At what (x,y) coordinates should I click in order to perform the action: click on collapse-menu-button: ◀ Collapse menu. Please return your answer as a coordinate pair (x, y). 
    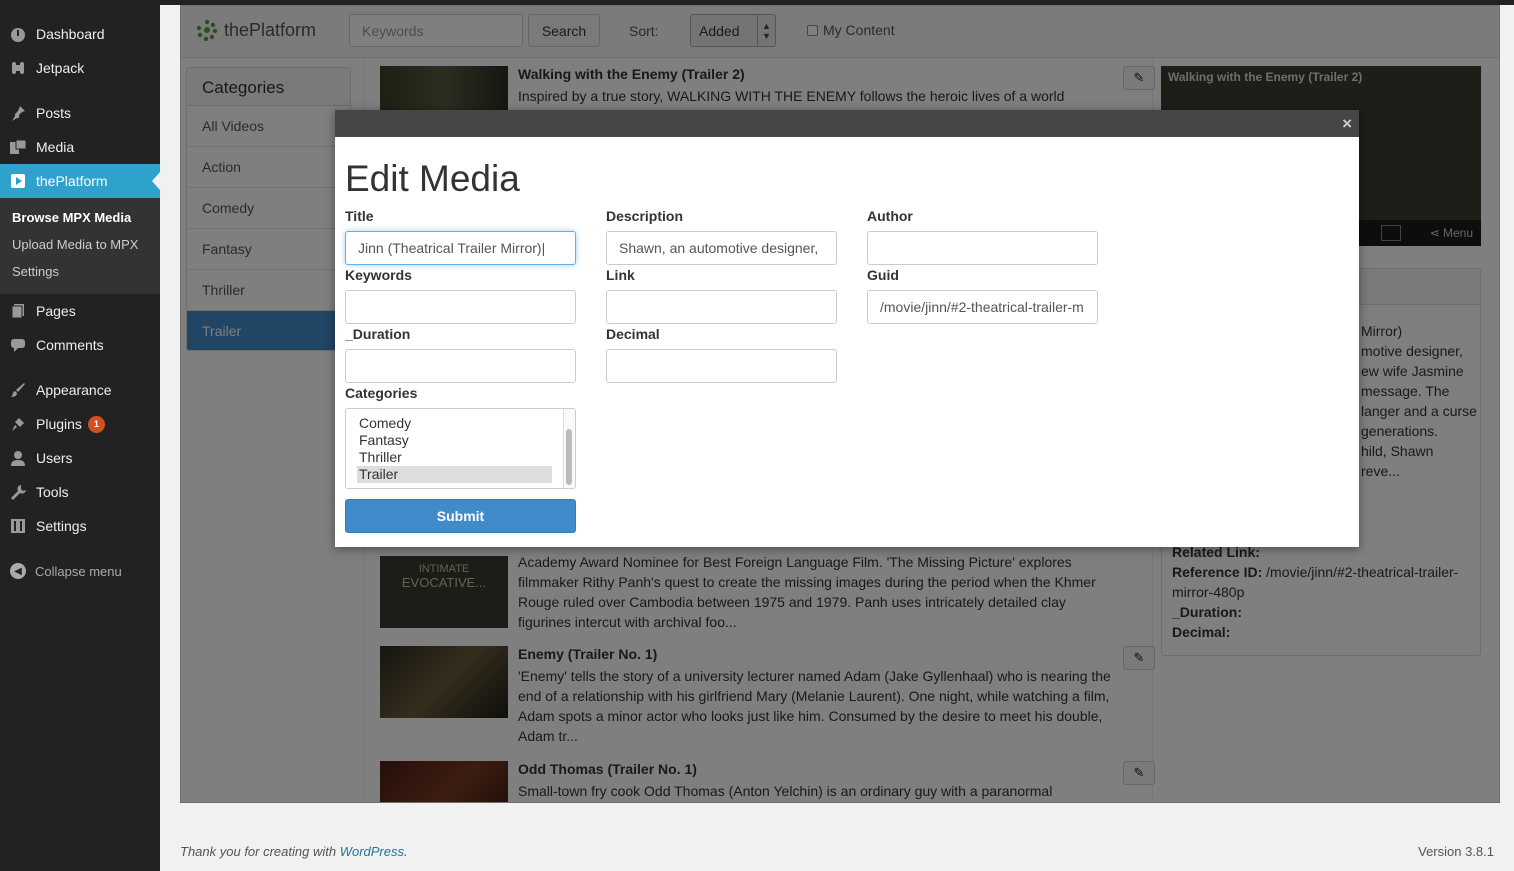
    Looking at the image, I should click on (80, 571).